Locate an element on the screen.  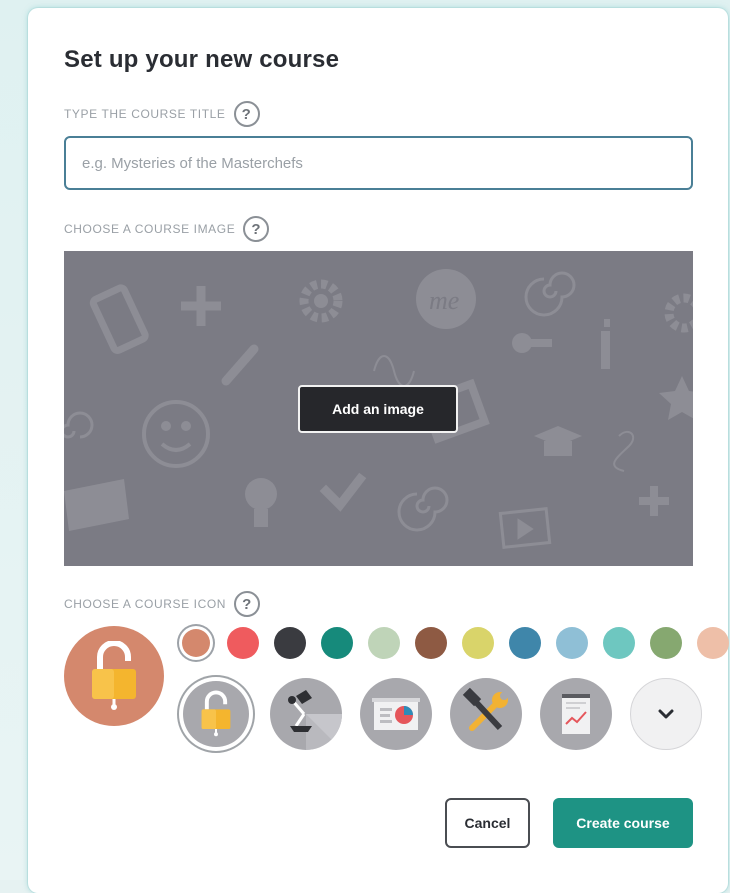
presentation-chart-icon is located at coordinates (396, 714).